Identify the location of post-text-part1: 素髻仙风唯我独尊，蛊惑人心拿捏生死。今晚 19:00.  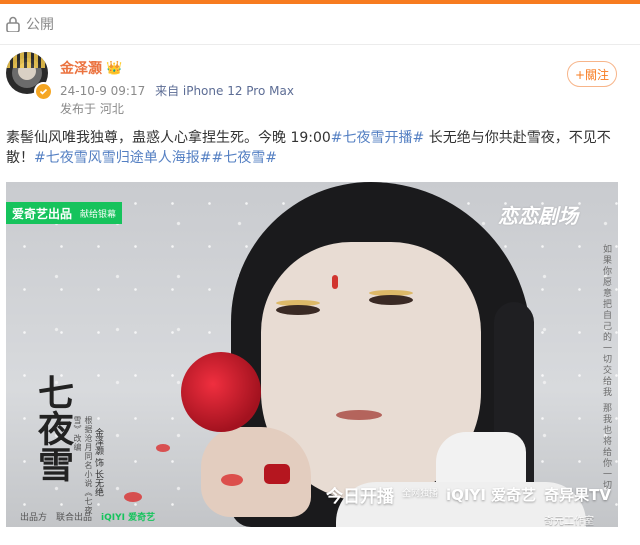
(168, 138).